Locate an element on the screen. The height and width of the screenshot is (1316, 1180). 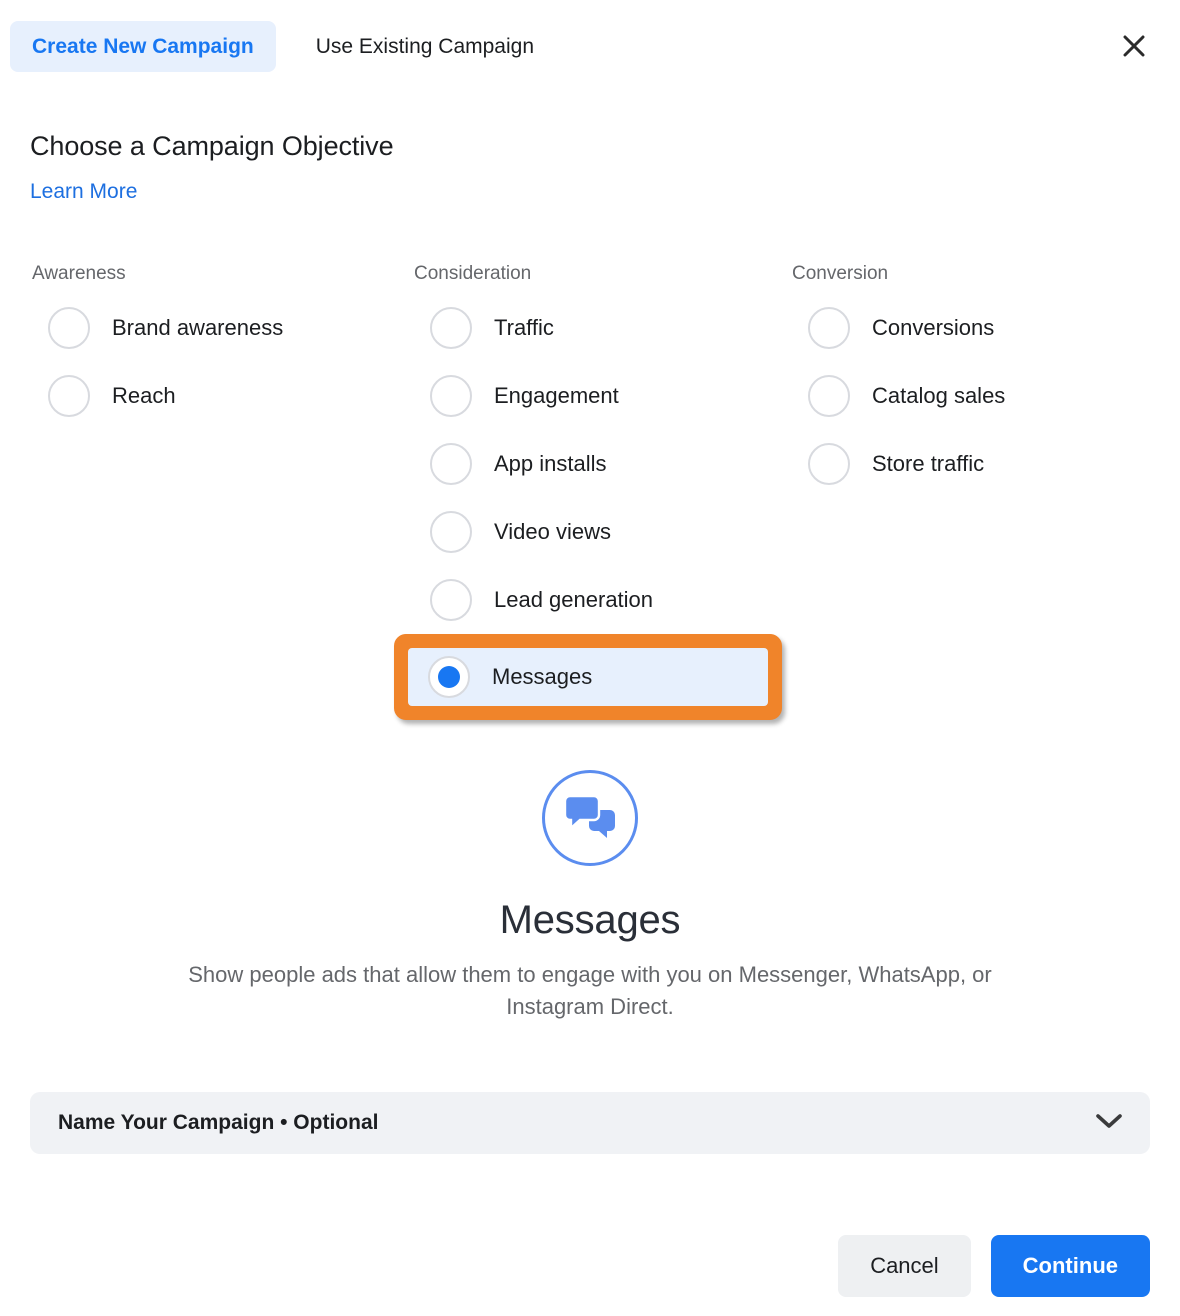
option-engagement: Engagement is located at coordinates (597, 396).